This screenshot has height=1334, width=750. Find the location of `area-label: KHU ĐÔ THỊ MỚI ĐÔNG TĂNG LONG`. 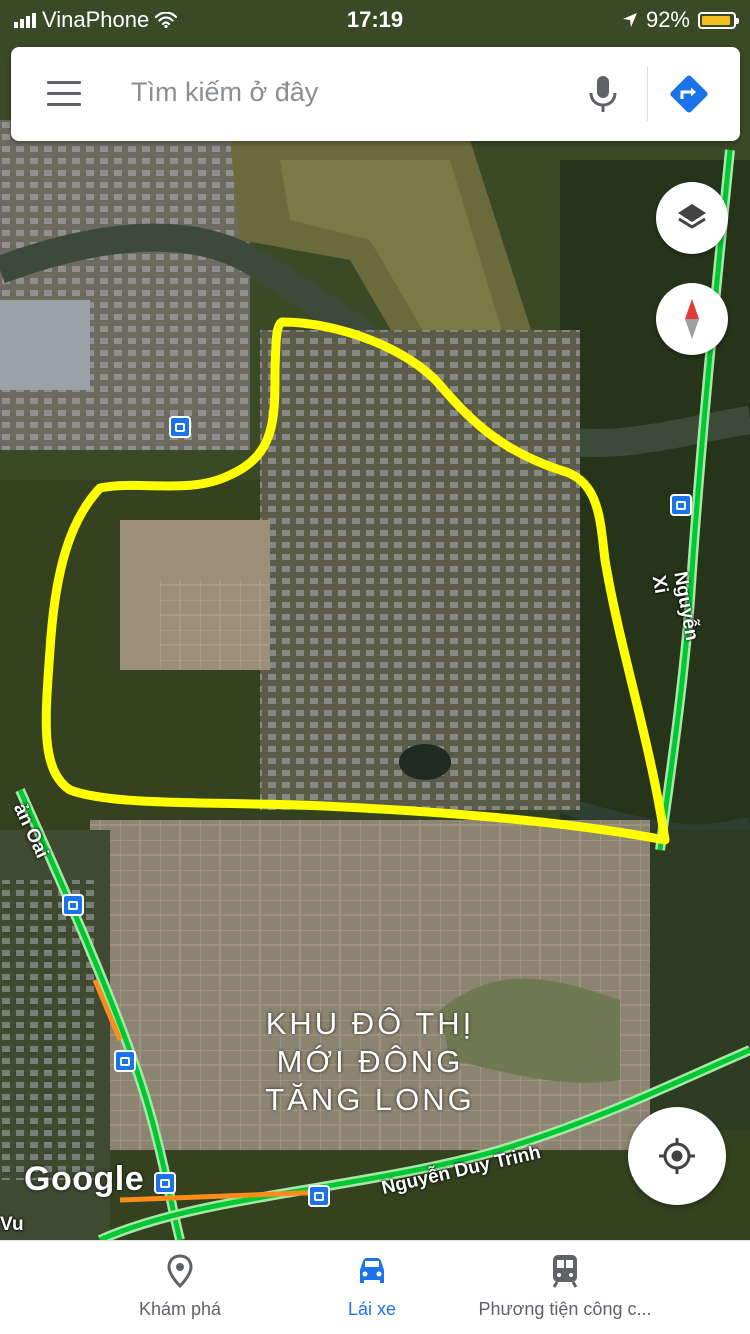

area-label: KHU ĐÔ THỊ MỚI ĐÔNG TĂNG LONG is located at coordinates (370, 1061).